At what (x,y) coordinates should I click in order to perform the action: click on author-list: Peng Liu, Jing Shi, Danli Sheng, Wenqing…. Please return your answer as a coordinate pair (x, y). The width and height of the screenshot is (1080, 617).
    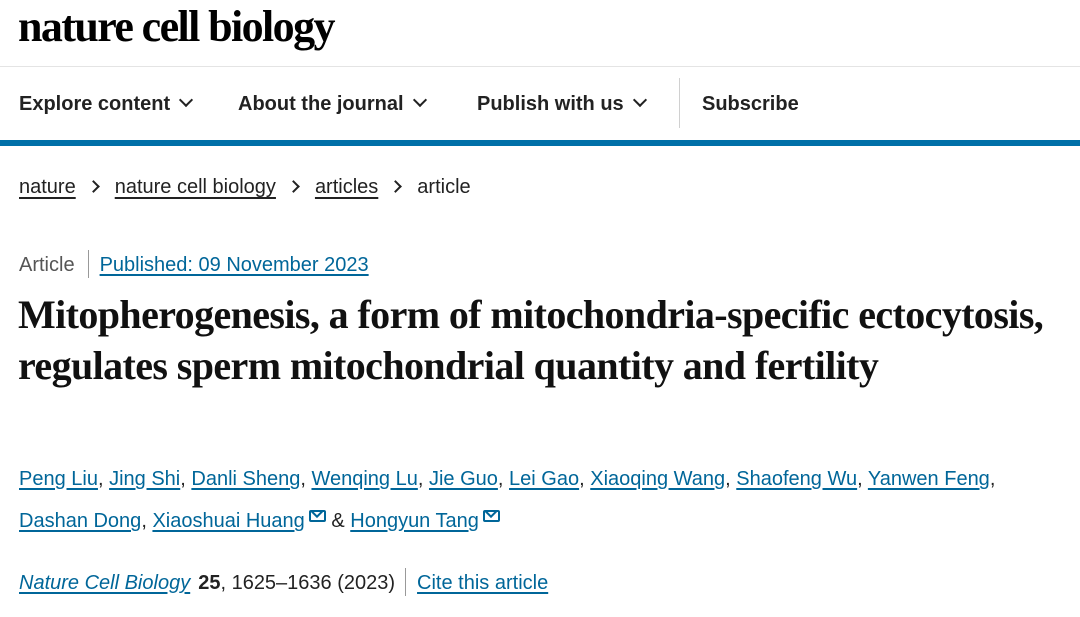
    Looking at the image, I should click on (544, 500).